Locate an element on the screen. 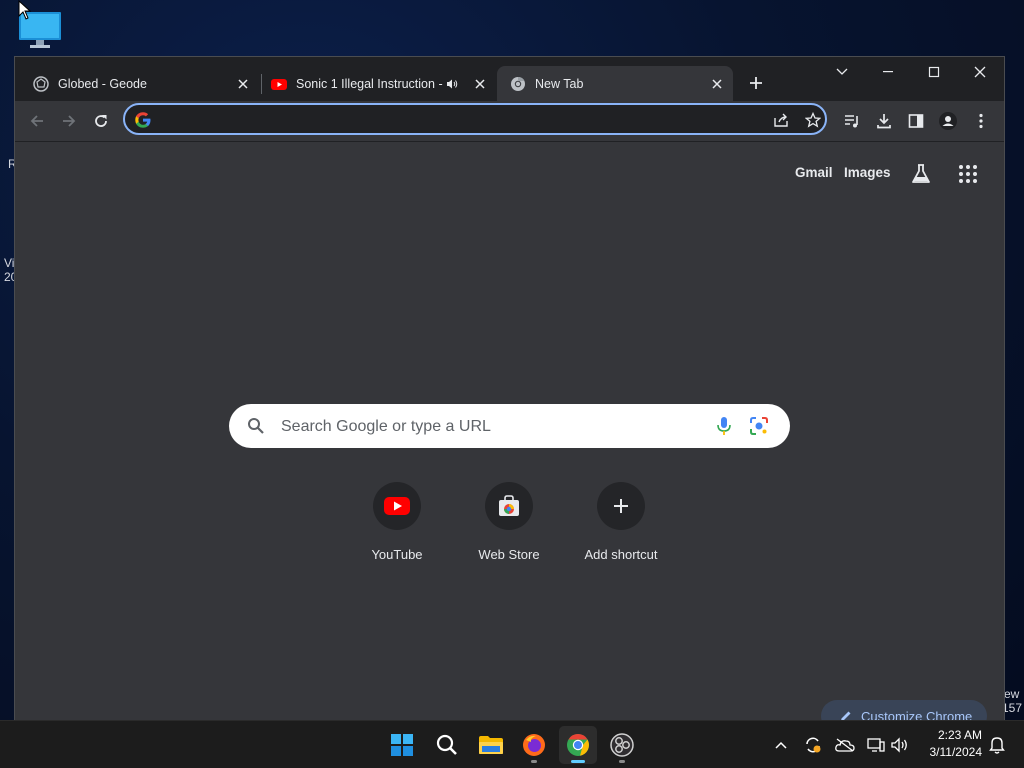 Image resolution: width=1024 pixels, height=768 pixels. chevron-up-icon is located at coordinates (781, 745).